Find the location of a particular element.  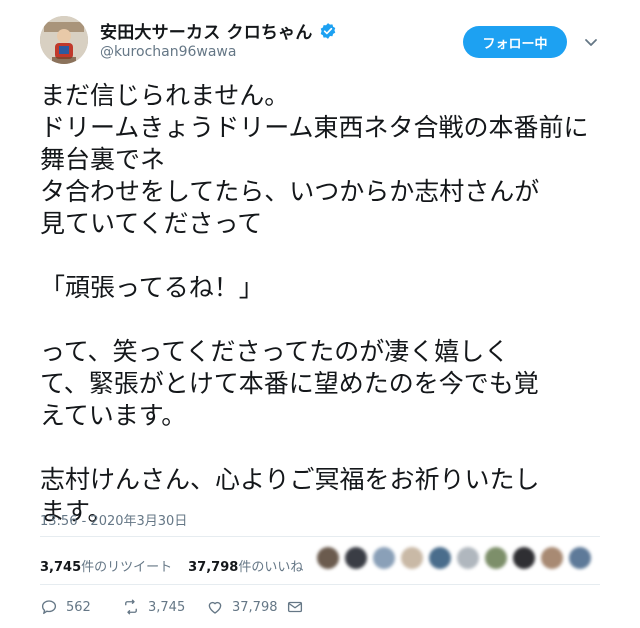

retweet-count: 3,745 is located at coordinates (167, 607).